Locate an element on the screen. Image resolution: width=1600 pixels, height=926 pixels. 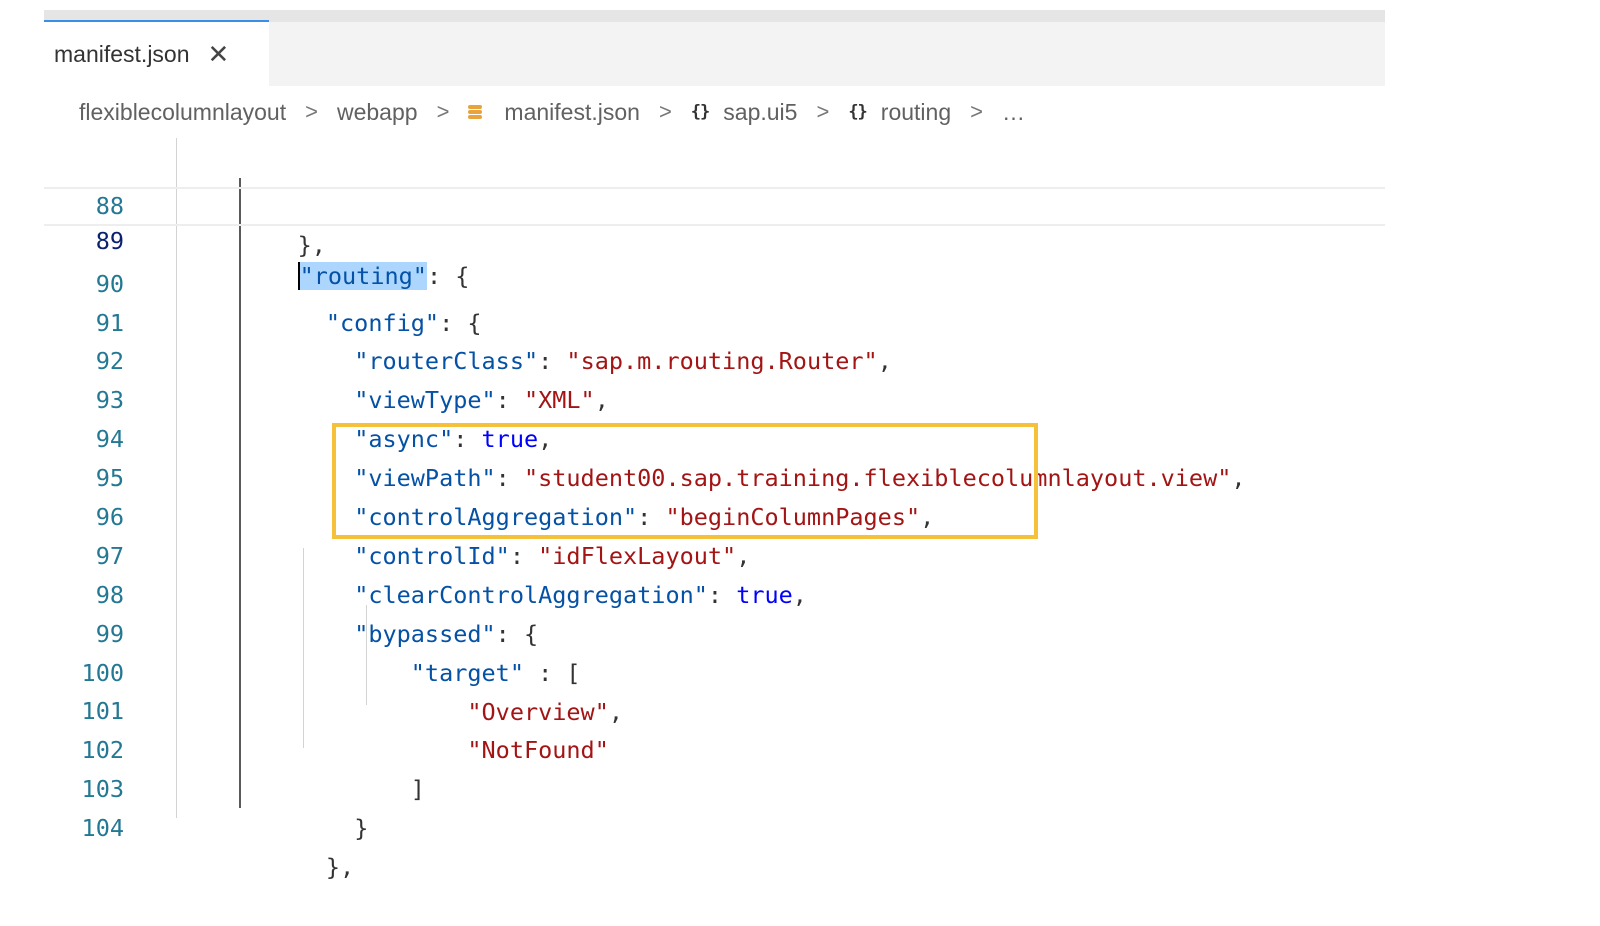
code-line: 100 "Overview", is located at coordinates (714, 670).